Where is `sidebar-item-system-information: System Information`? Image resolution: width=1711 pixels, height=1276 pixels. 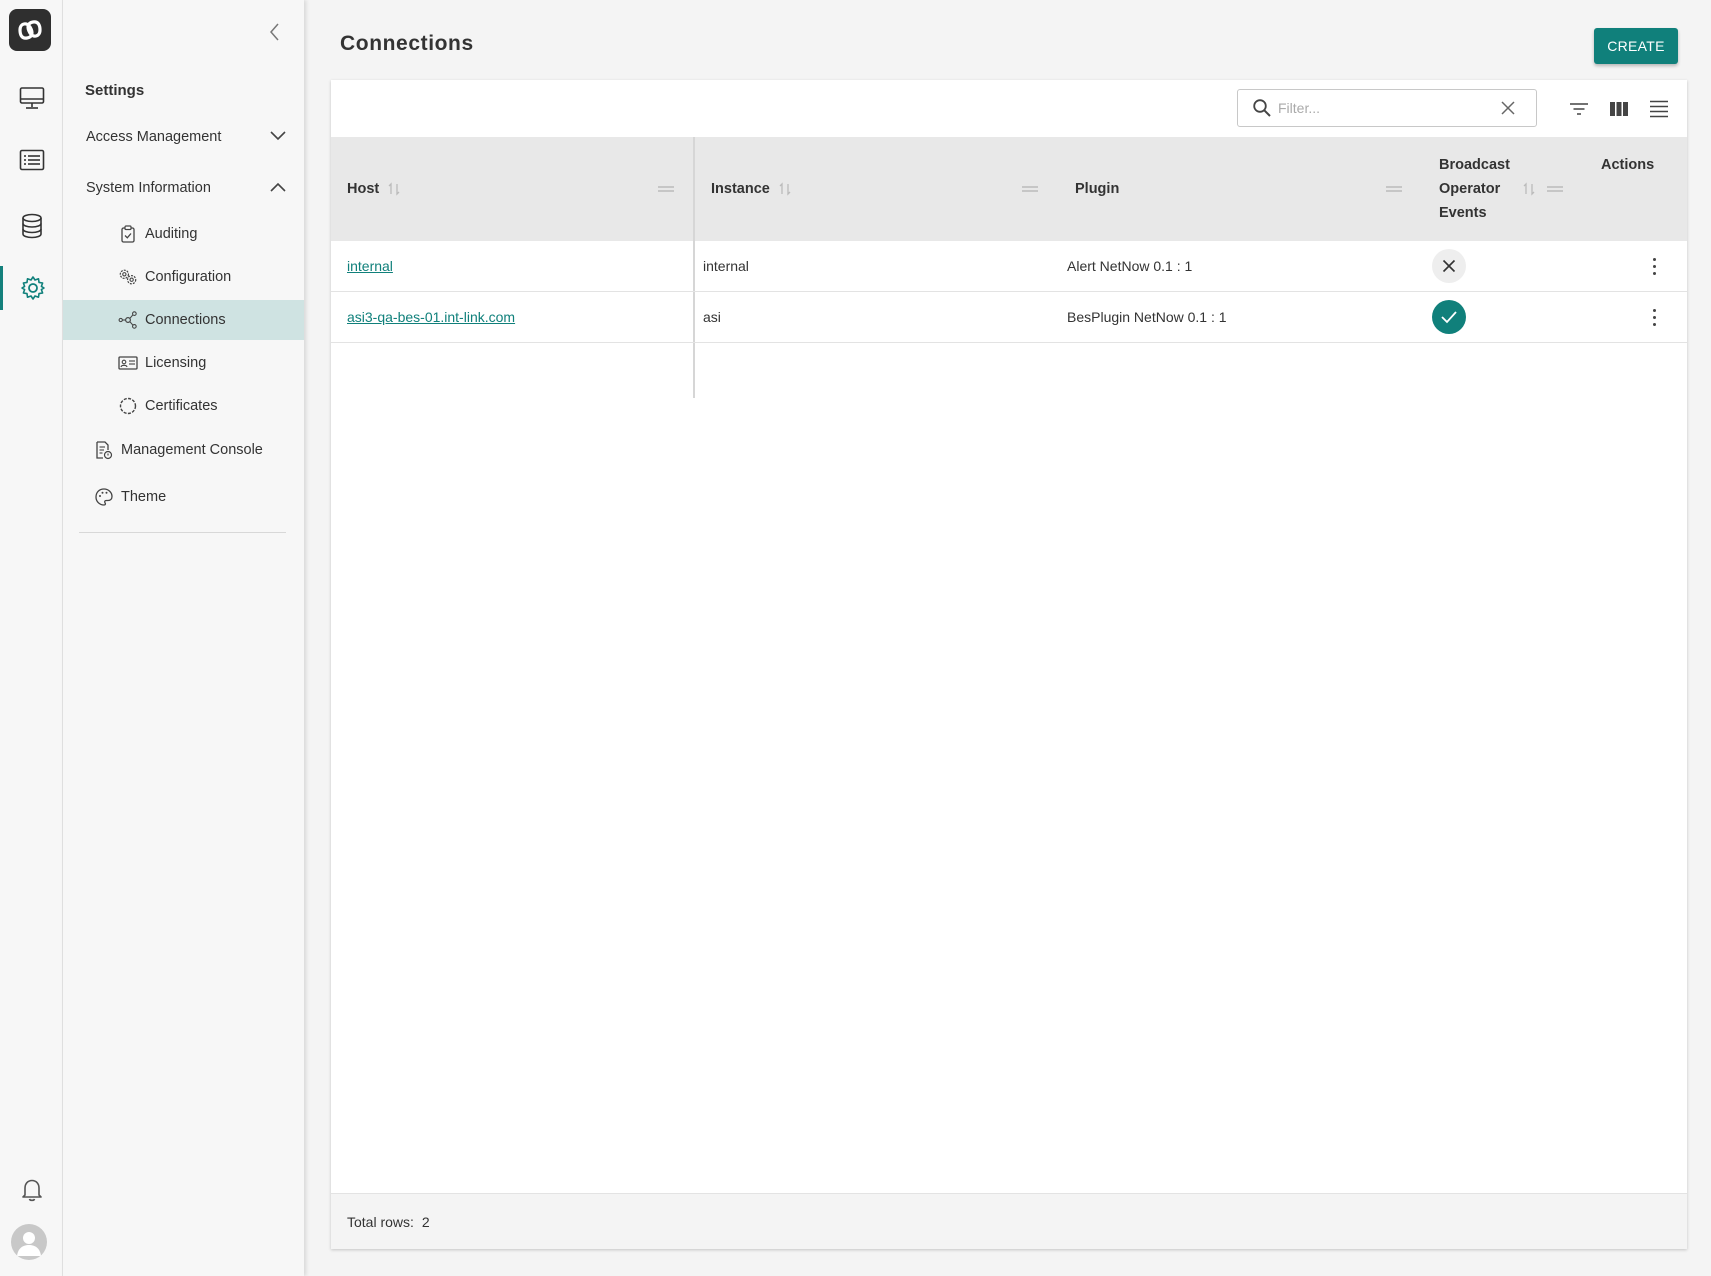 sidebar-item-system-information: System Information is located at coordinates (183, 188).